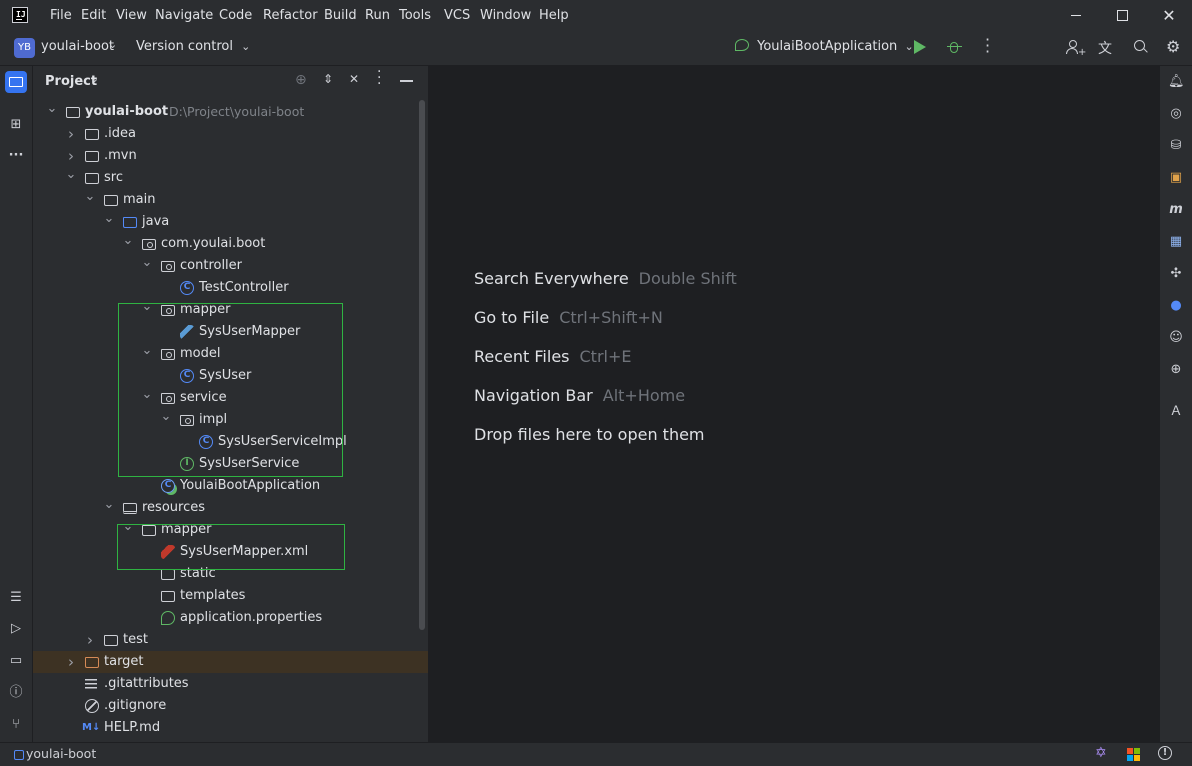 This screenshot has width=1192, height=766. Describe the element at coordinates (93, 15) in the screenshot. I see `menu-edit: Edit` at that location.